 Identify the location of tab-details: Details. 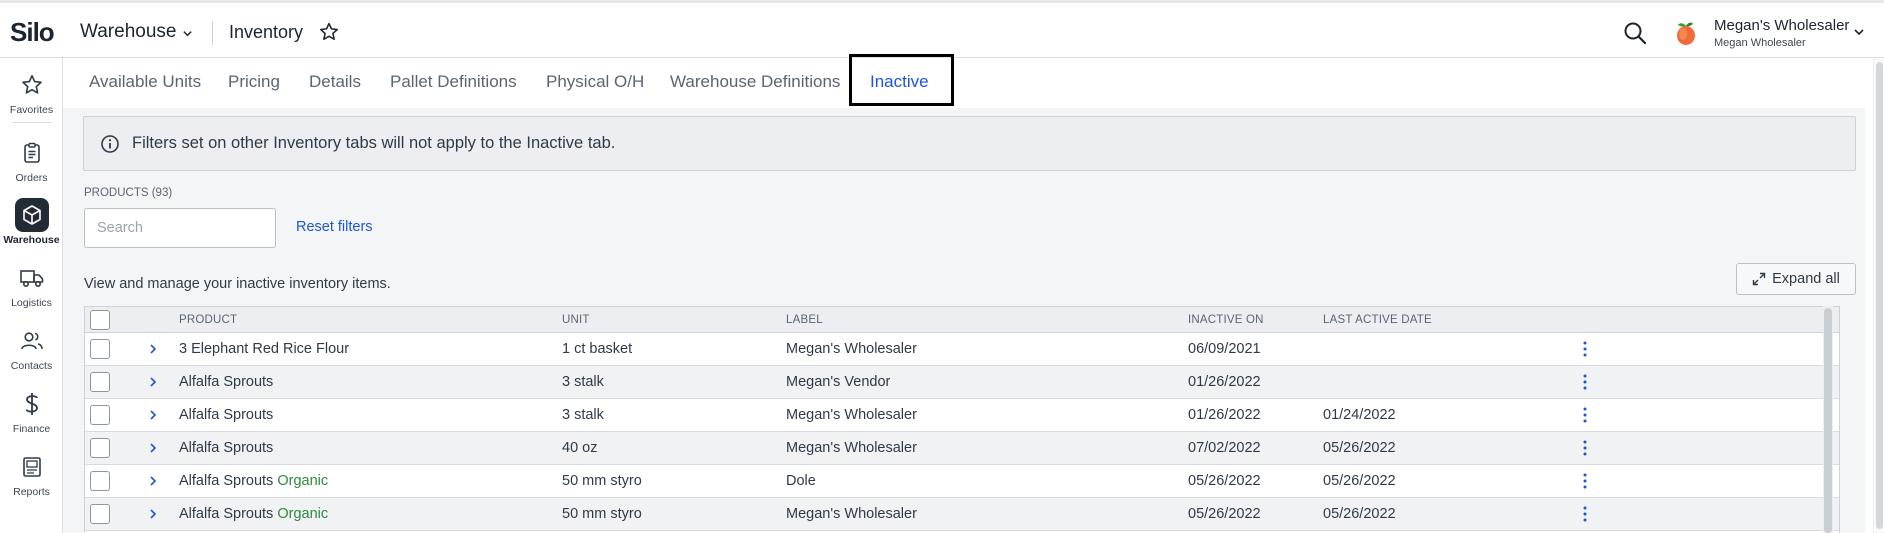
(335, 82).